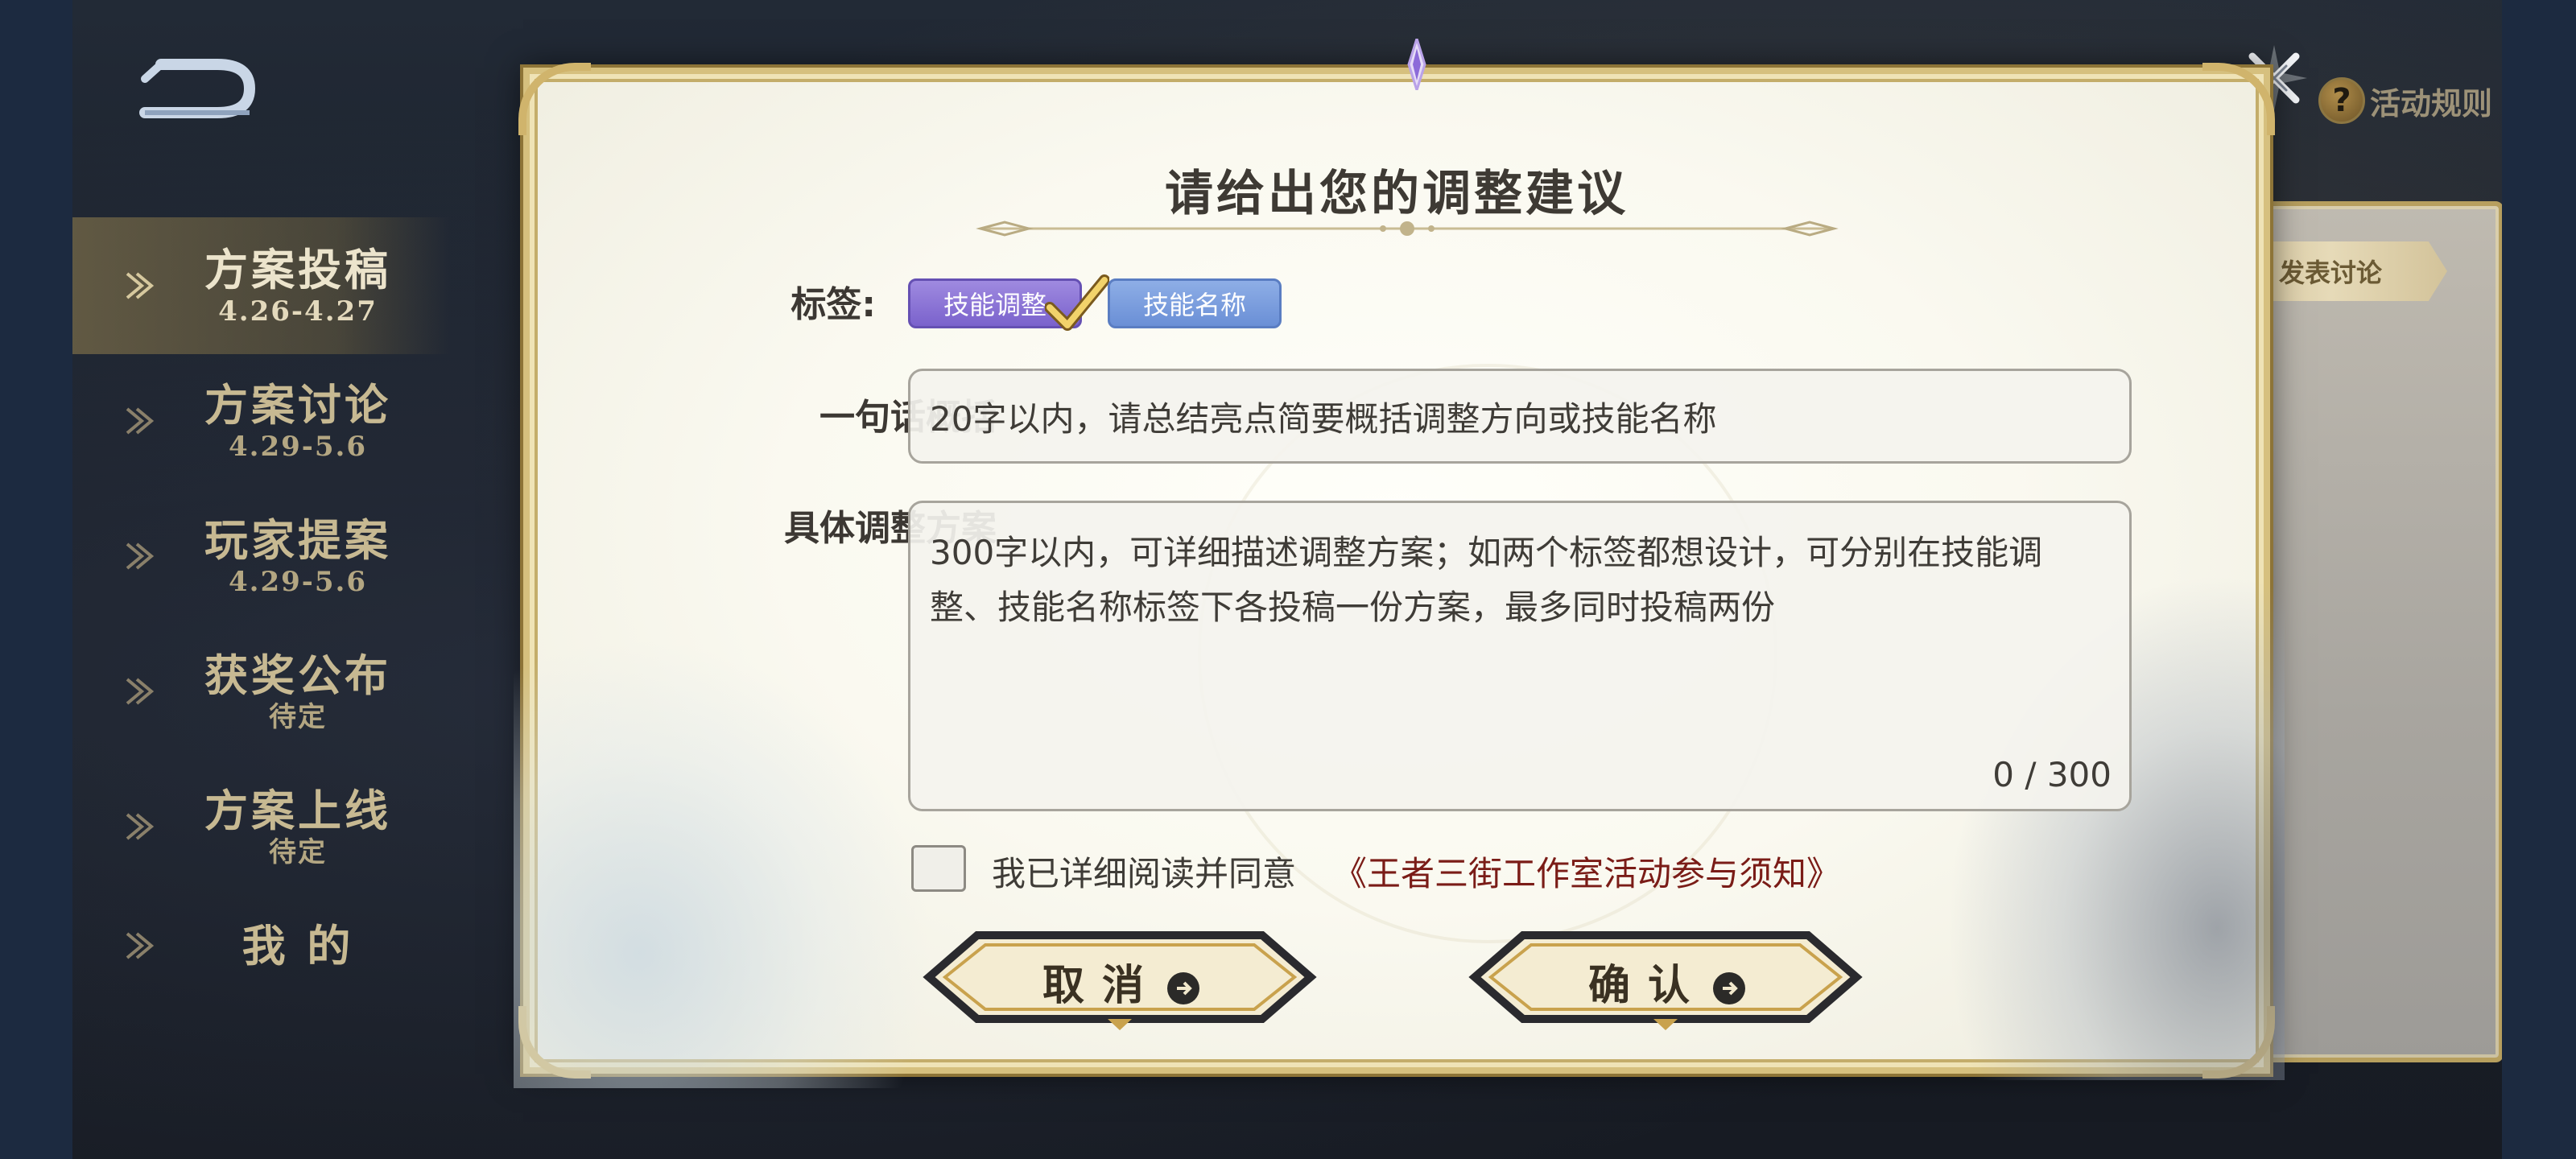 The height and width of the screenshot is (1159, 2576). Describe the element at coordinates (298, 945) in the screenshot. I see `sidebar-item-title: 我 的` at that location.